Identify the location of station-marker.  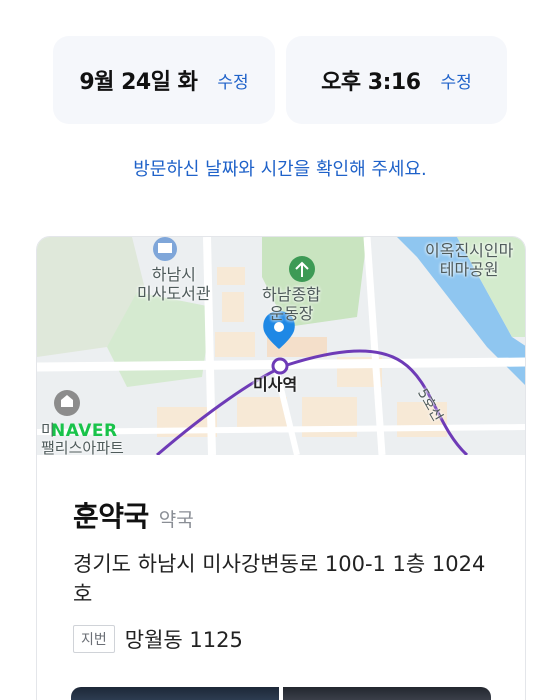
(280, 366).